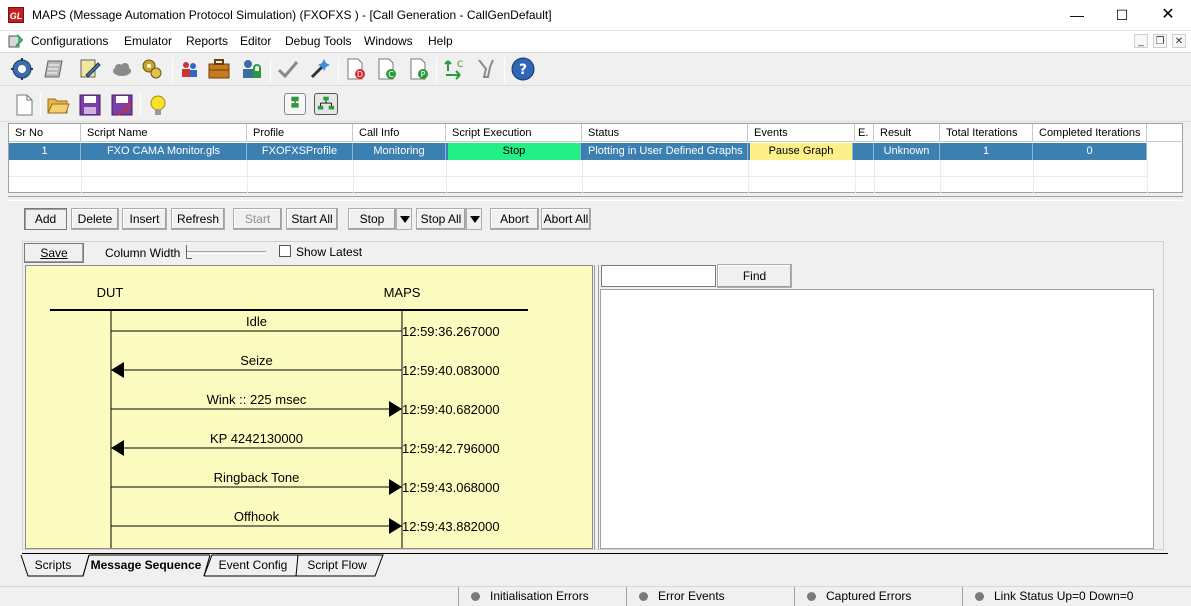 The image size is (1191, 606). I want to click on save-icon, so click(90, 105).